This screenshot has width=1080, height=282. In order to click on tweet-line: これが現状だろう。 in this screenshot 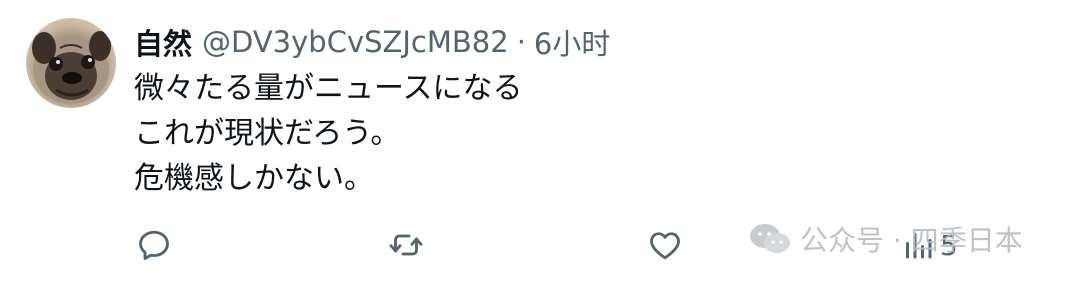, I will do `click(267, 133)`.